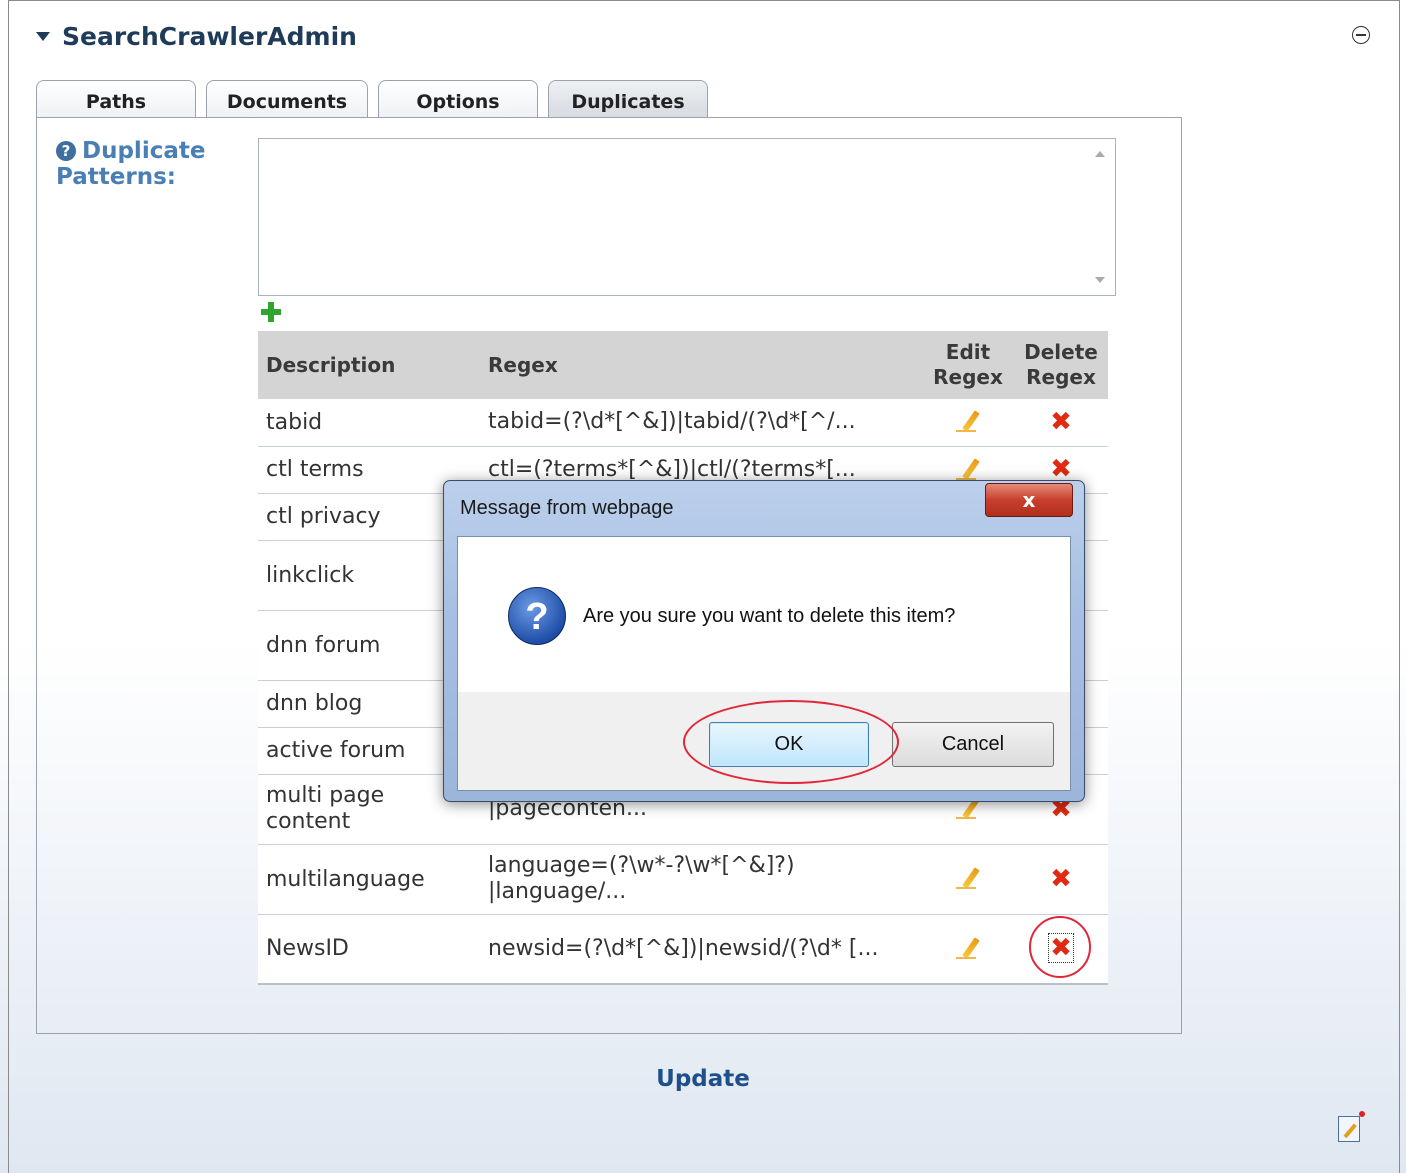 This screenshot has width=1406, height=1173. I want to click on tab-duplicates: Duplicates, so click(628, 99).